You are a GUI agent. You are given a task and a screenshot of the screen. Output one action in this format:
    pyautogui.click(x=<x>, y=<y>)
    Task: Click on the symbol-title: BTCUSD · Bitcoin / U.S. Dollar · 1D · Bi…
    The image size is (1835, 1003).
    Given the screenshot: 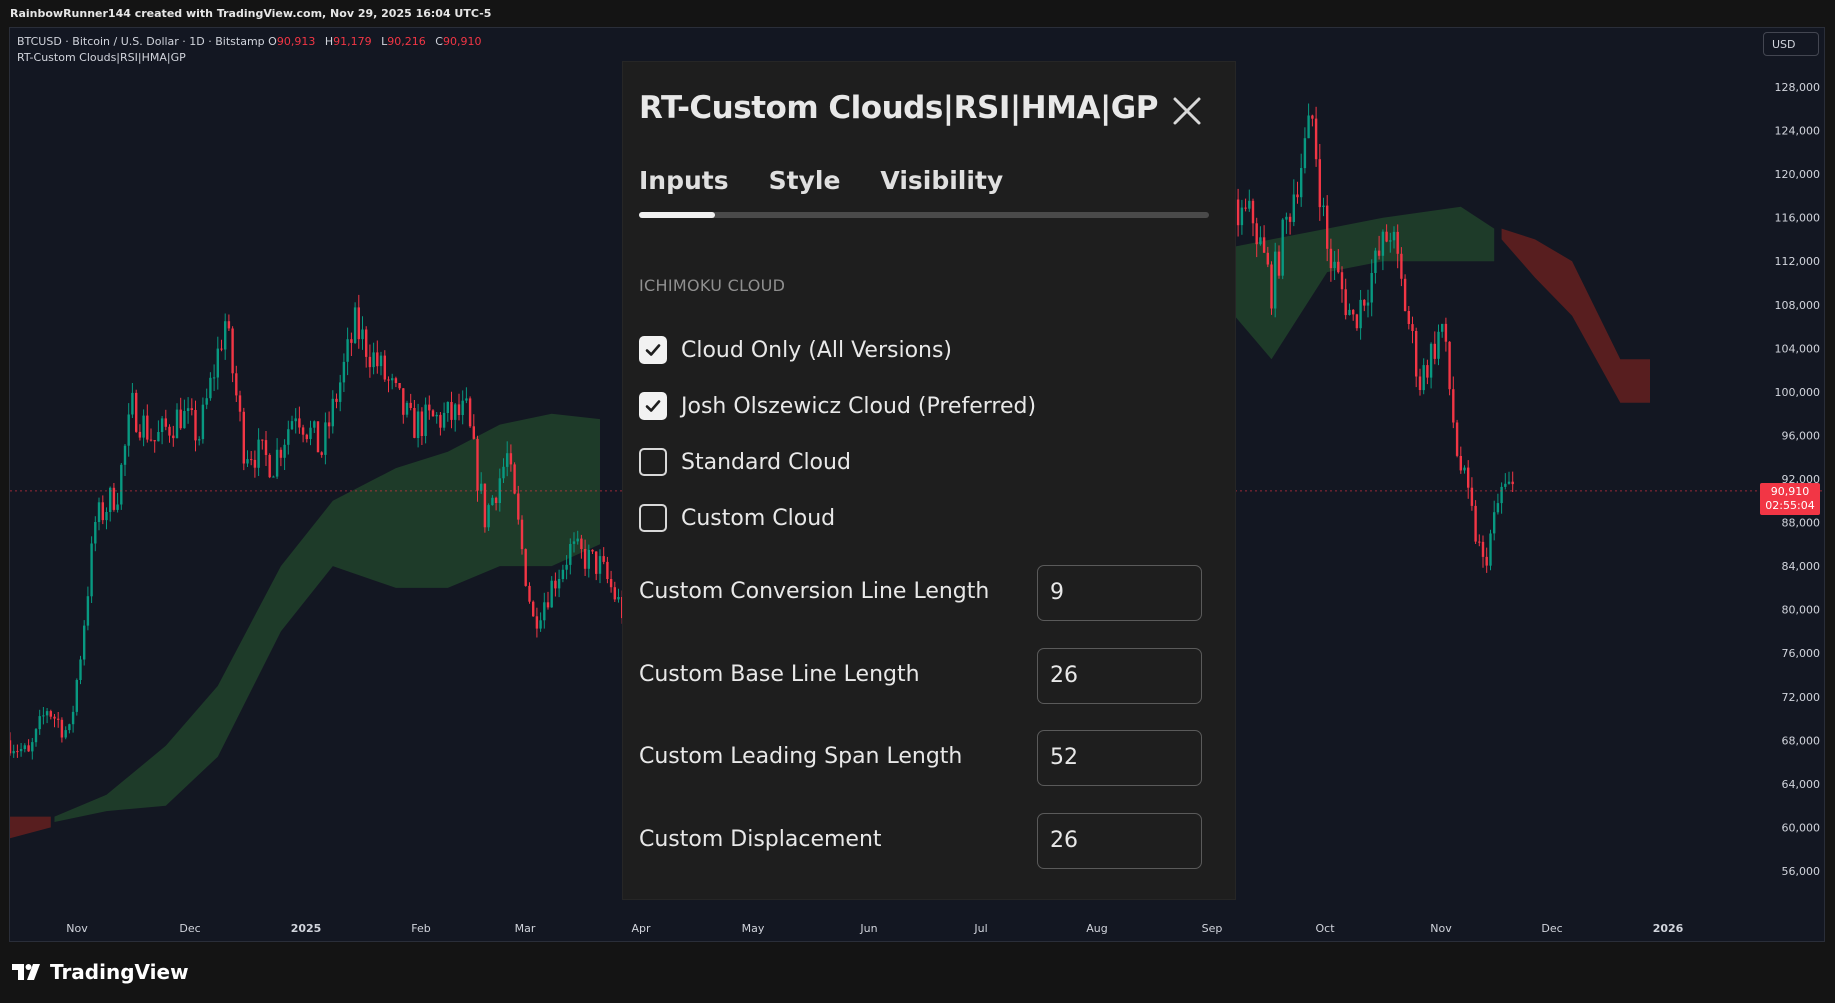 What is the action you would take?
    pyautogui.click(x=141, y=41)
    